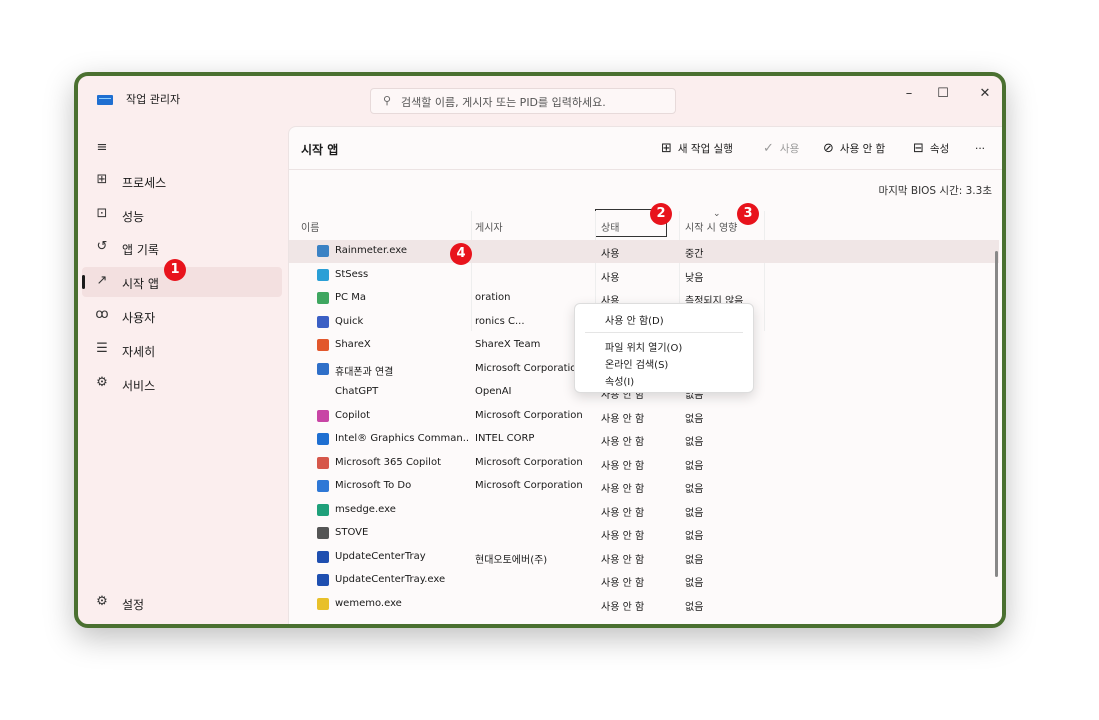 The image size is (1099, 720). What do you see at coordinates (140, 250) in the screenshot?
I see `sidebar-item-label: 앱 기록` at bounding box center [140, 250].